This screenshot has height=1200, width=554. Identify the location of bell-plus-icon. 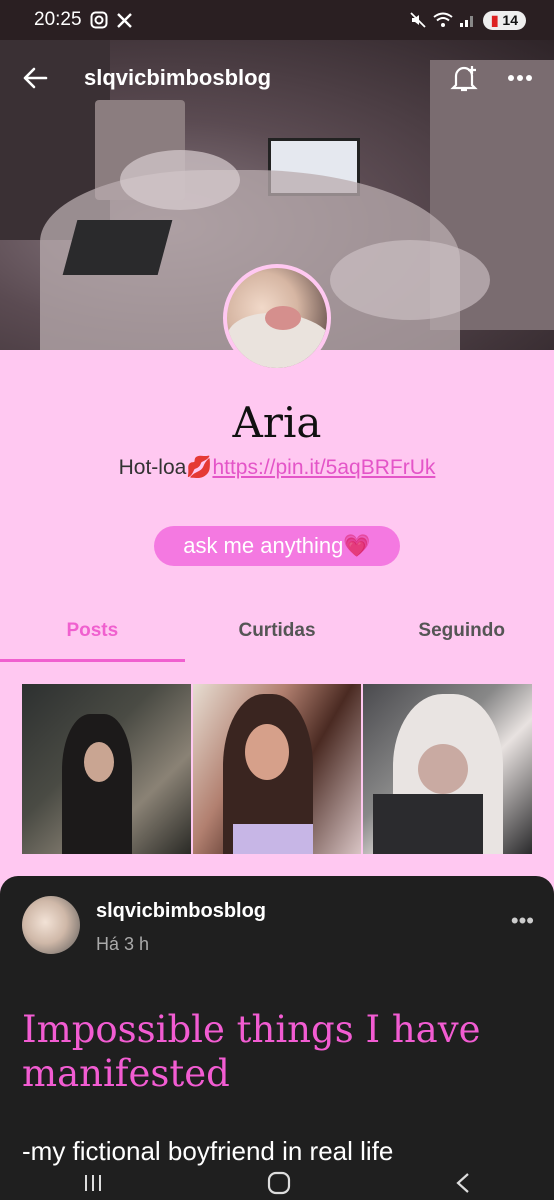
(464, 78).